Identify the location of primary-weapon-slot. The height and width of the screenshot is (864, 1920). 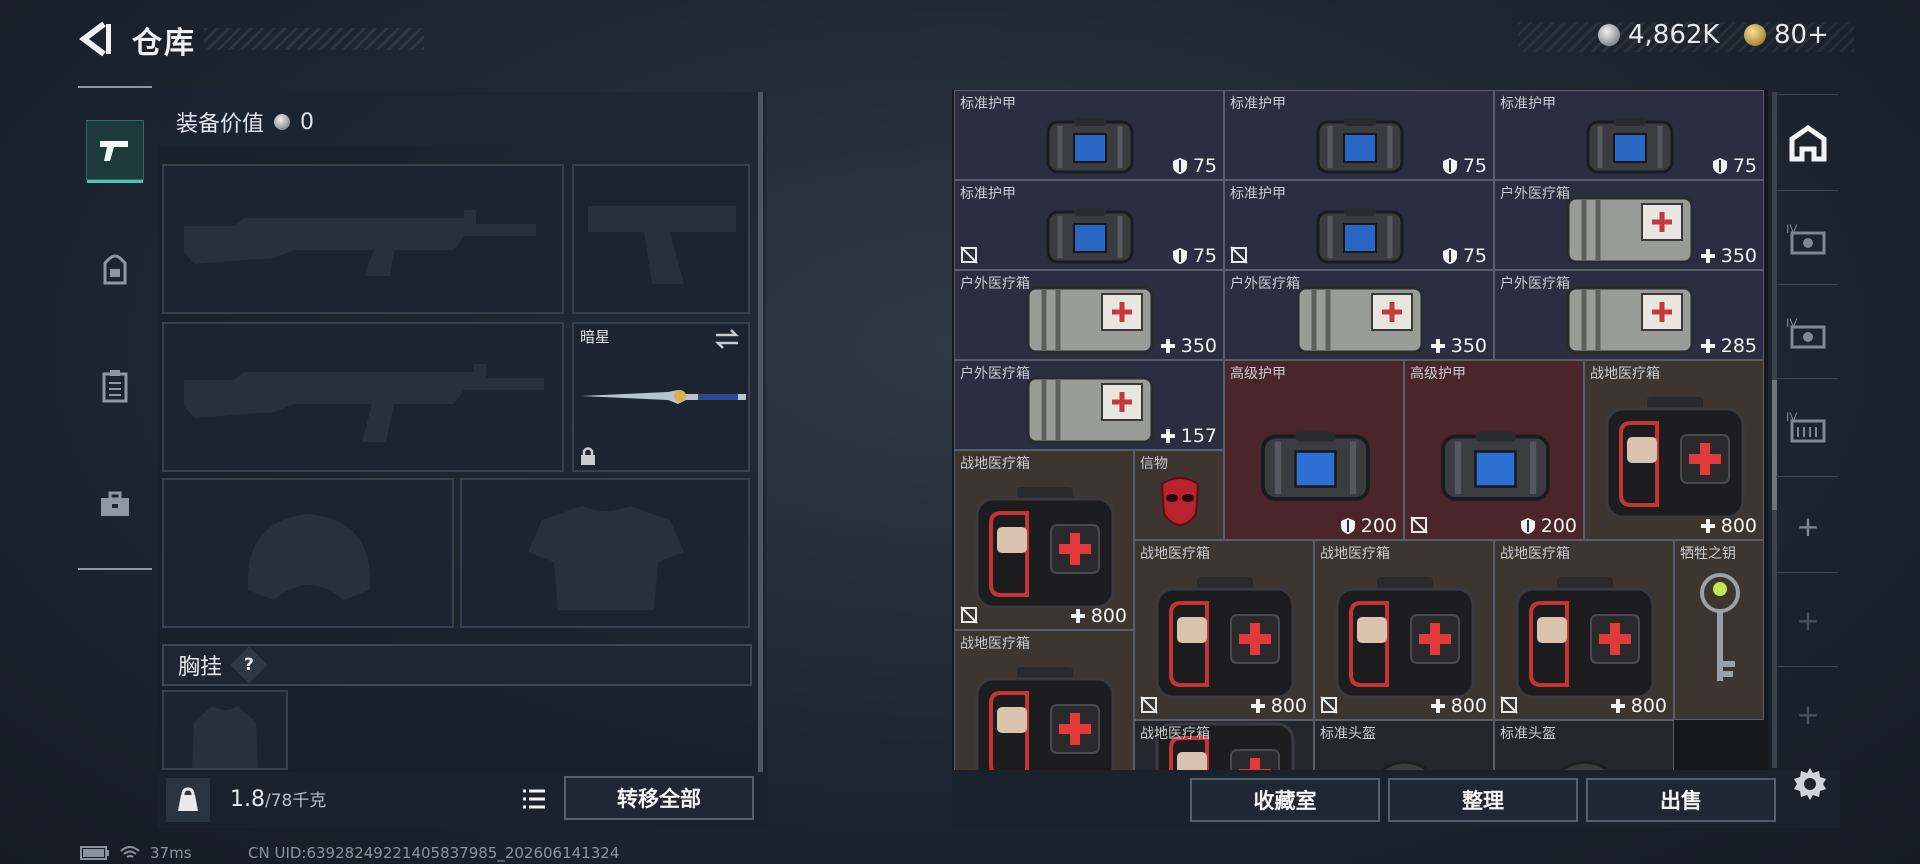
(363, 239).